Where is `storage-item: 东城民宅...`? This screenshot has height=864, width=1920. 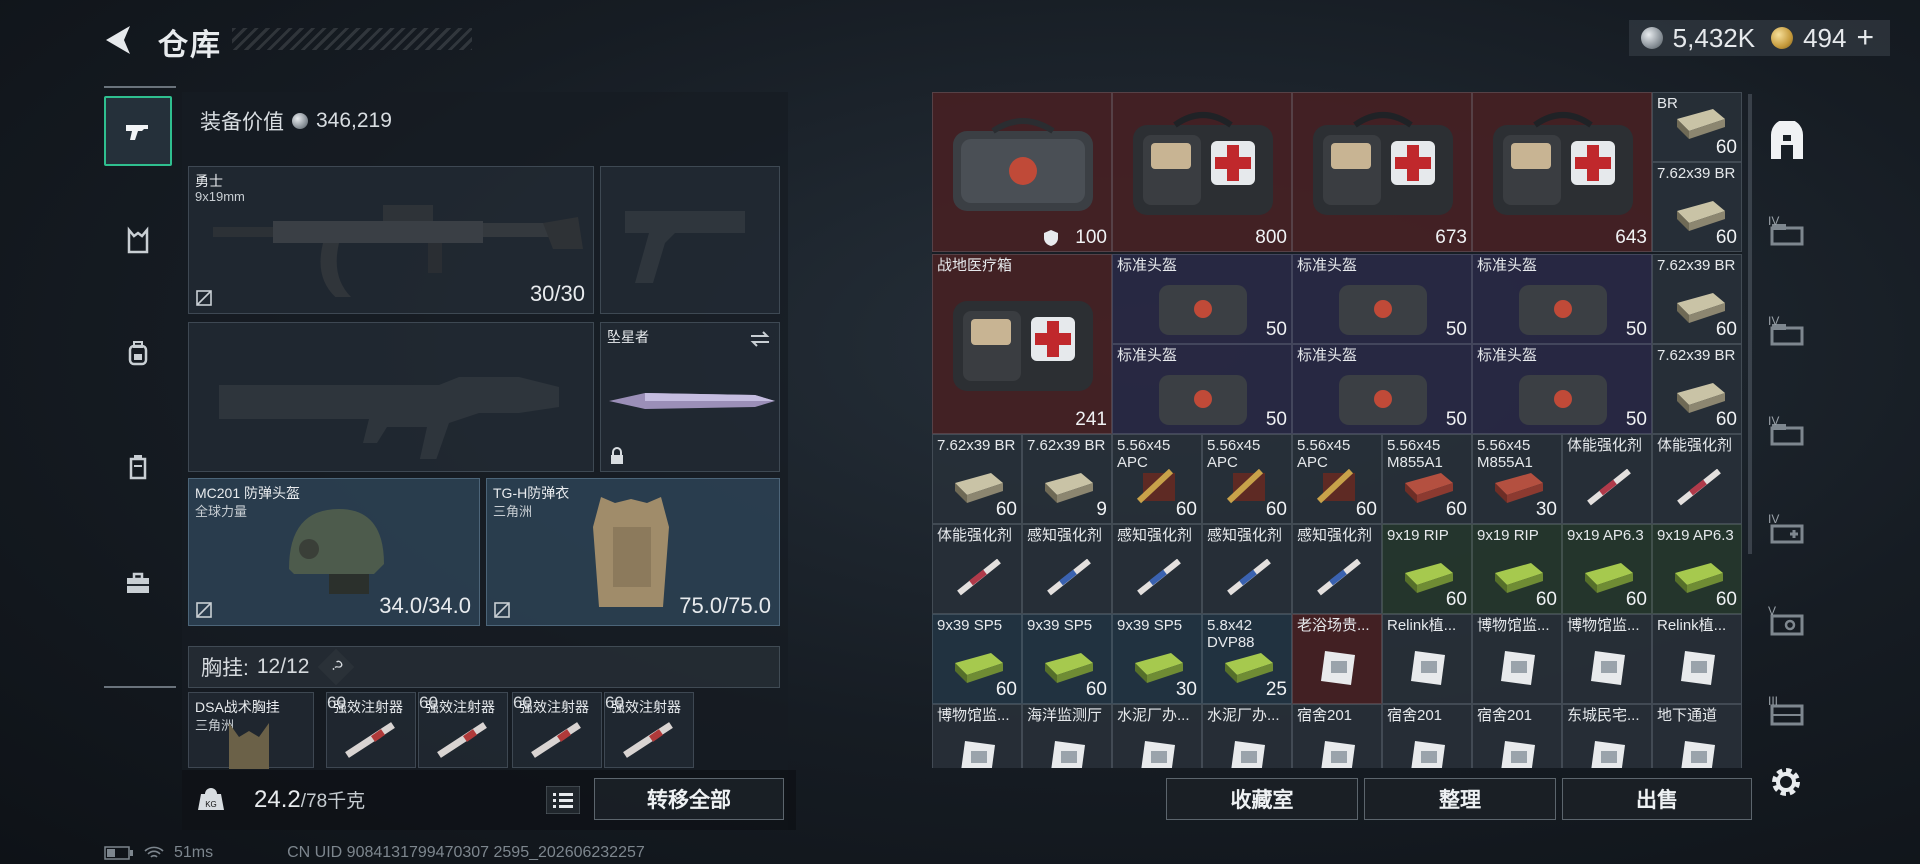
storage-item: 东城民宅... is located at coordinates (1607, 736).